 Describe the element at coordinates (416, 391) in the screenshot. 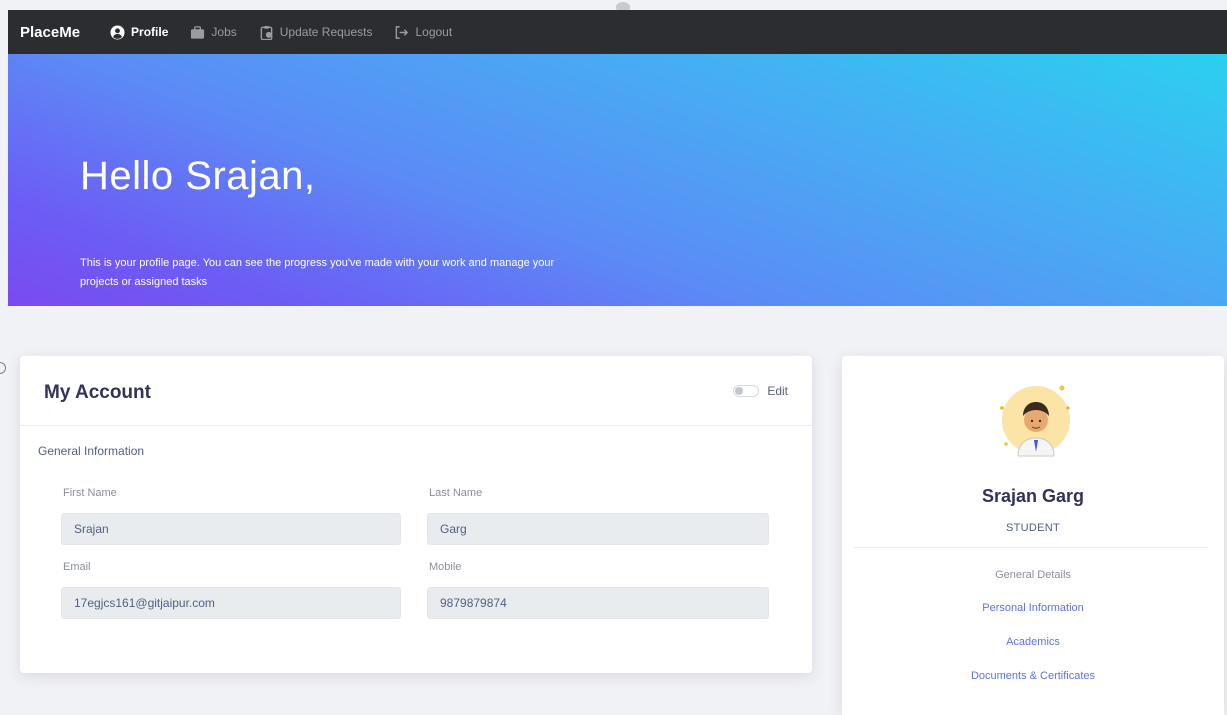

I see `account-card-header: My Account Edit` at that location.